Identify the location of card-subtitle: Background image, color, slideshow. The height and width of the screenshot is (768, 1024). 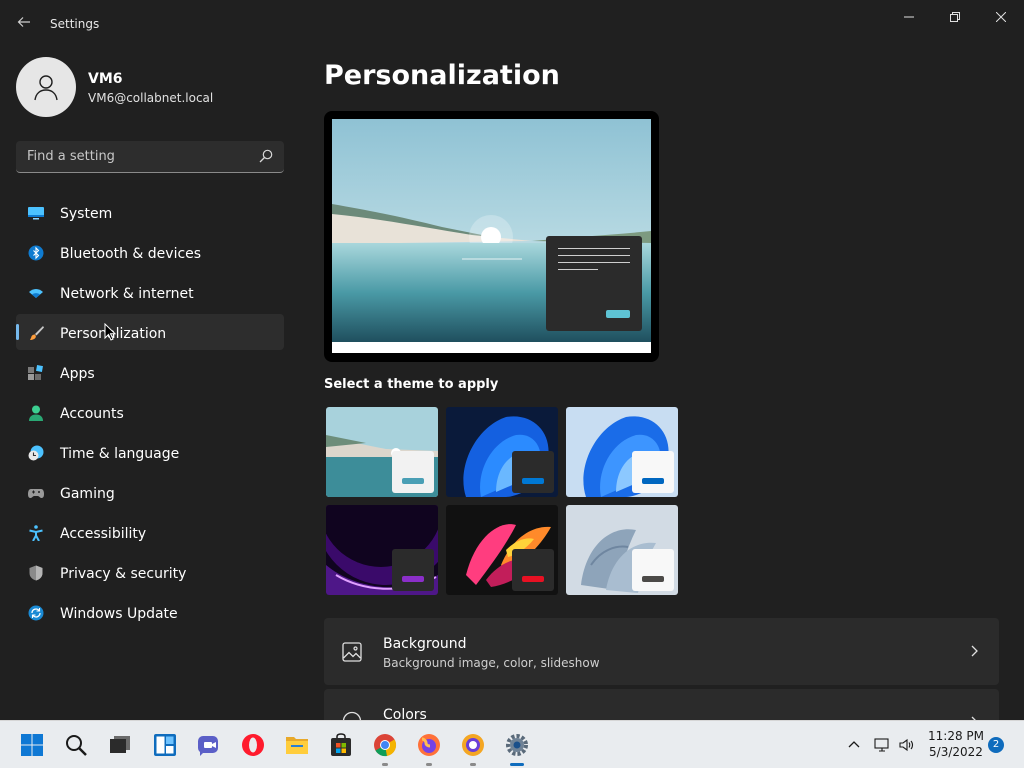
(491, 663).